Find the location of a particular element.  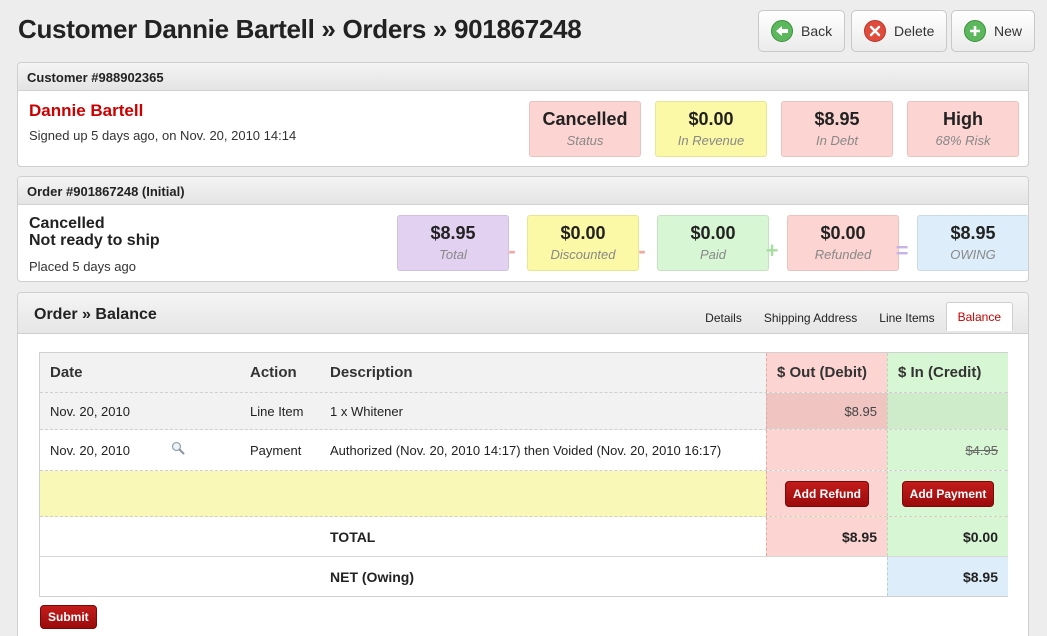

customer-name-link: Dannie Bartell is located at coordinates (86, 111).